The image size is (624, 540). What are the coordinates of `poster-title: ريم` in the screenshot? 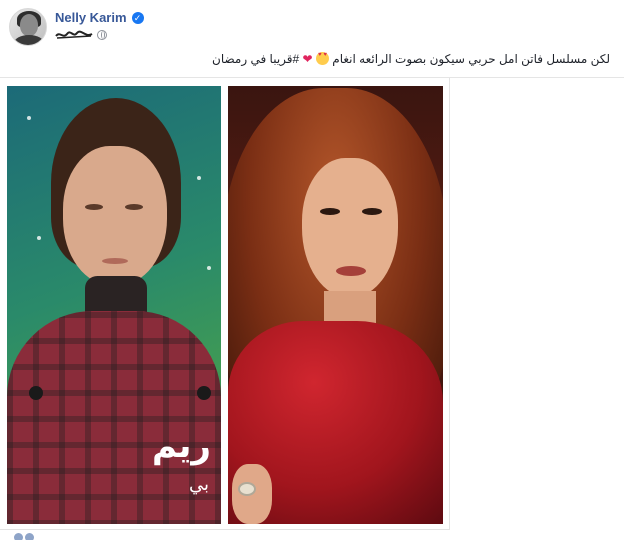 It's located at (181, 446).